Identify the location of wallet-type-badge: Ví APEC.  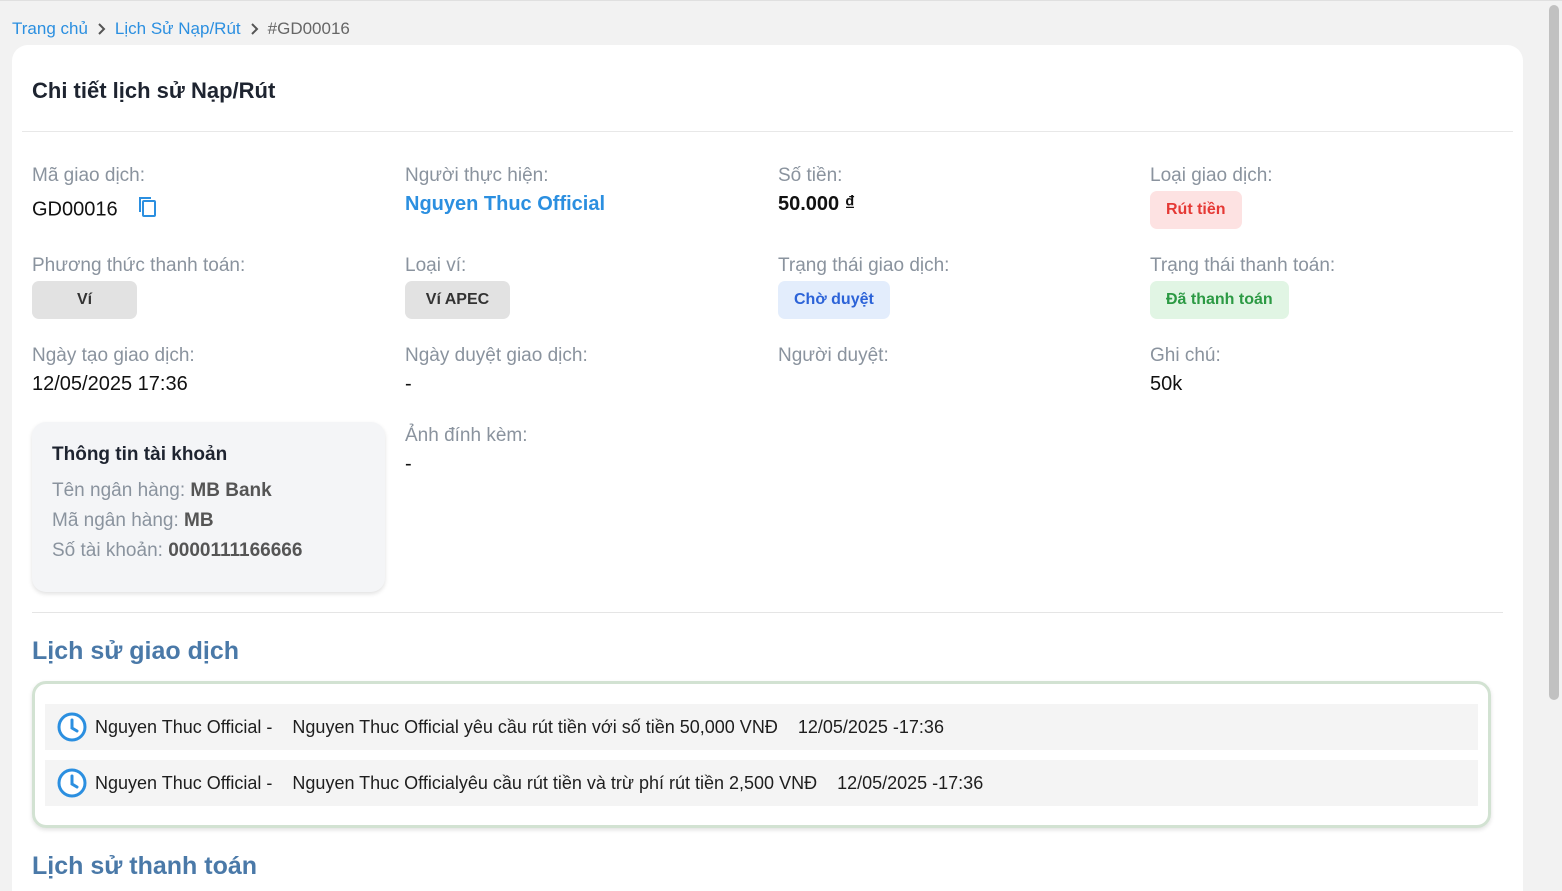
(457, 300).